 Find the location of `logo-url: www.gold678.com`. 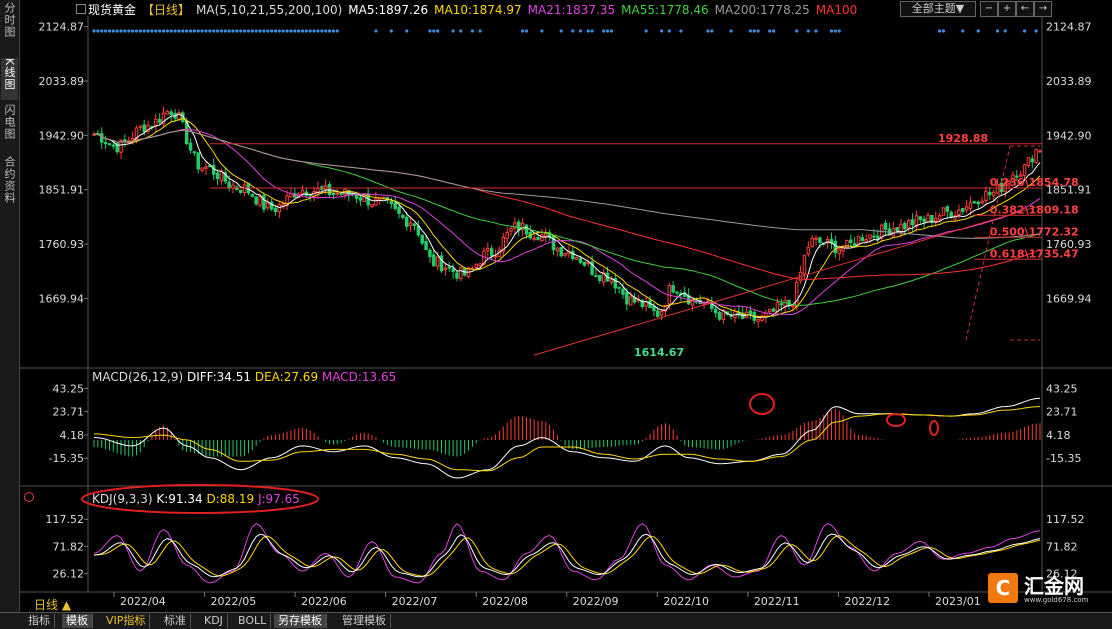

logo-url: www.gold678.com is located at coordinates (1056, 600).